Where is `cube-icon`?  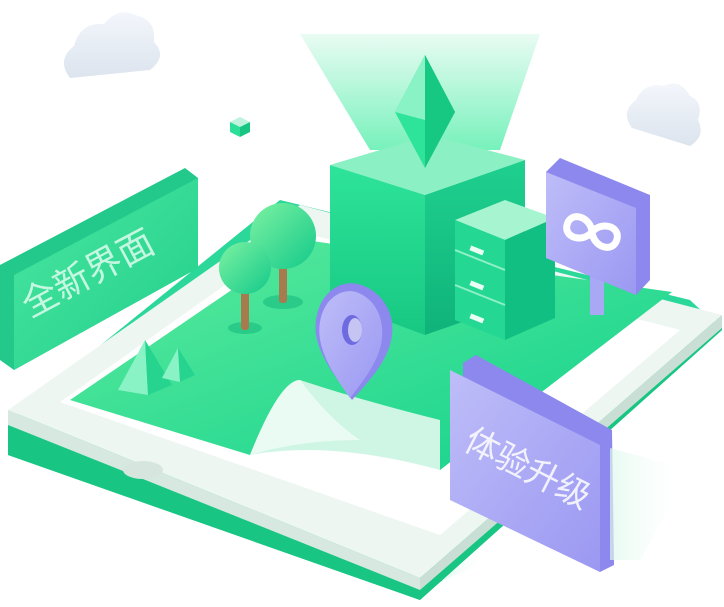 cube-icon is located at coordinates (240, 127).